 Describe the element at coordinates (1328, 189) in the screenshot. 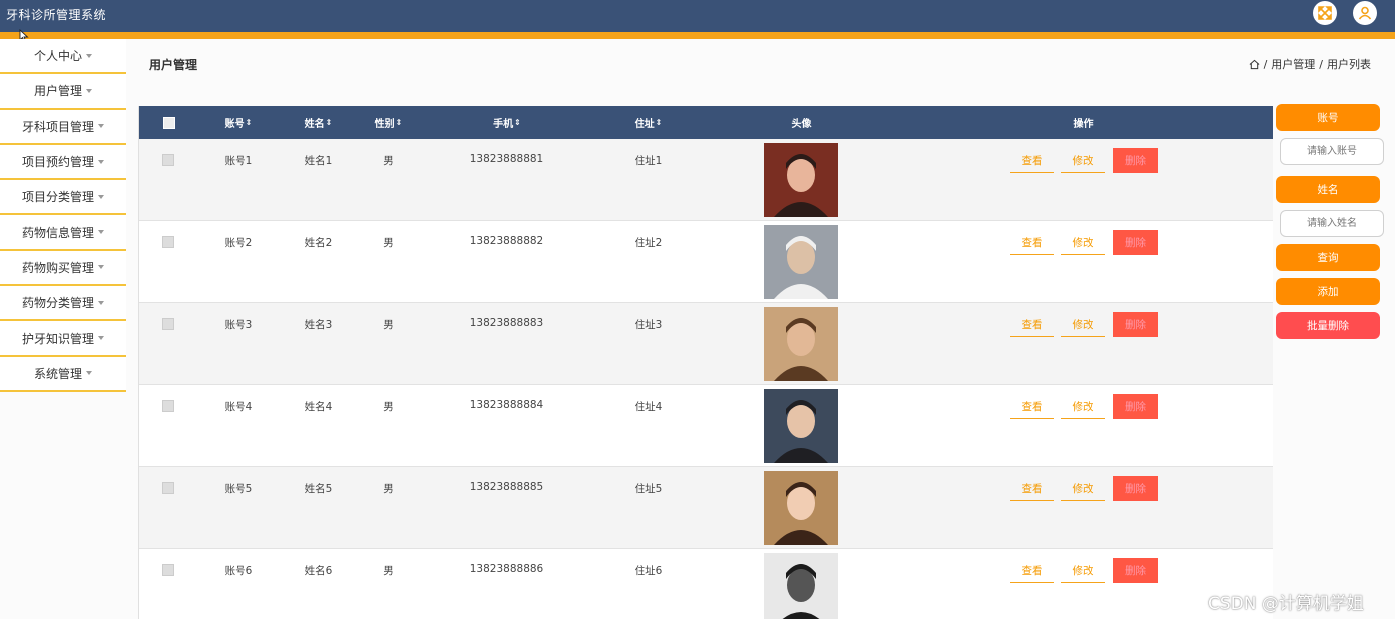

I see `name-label-button: 姓名` at that location.